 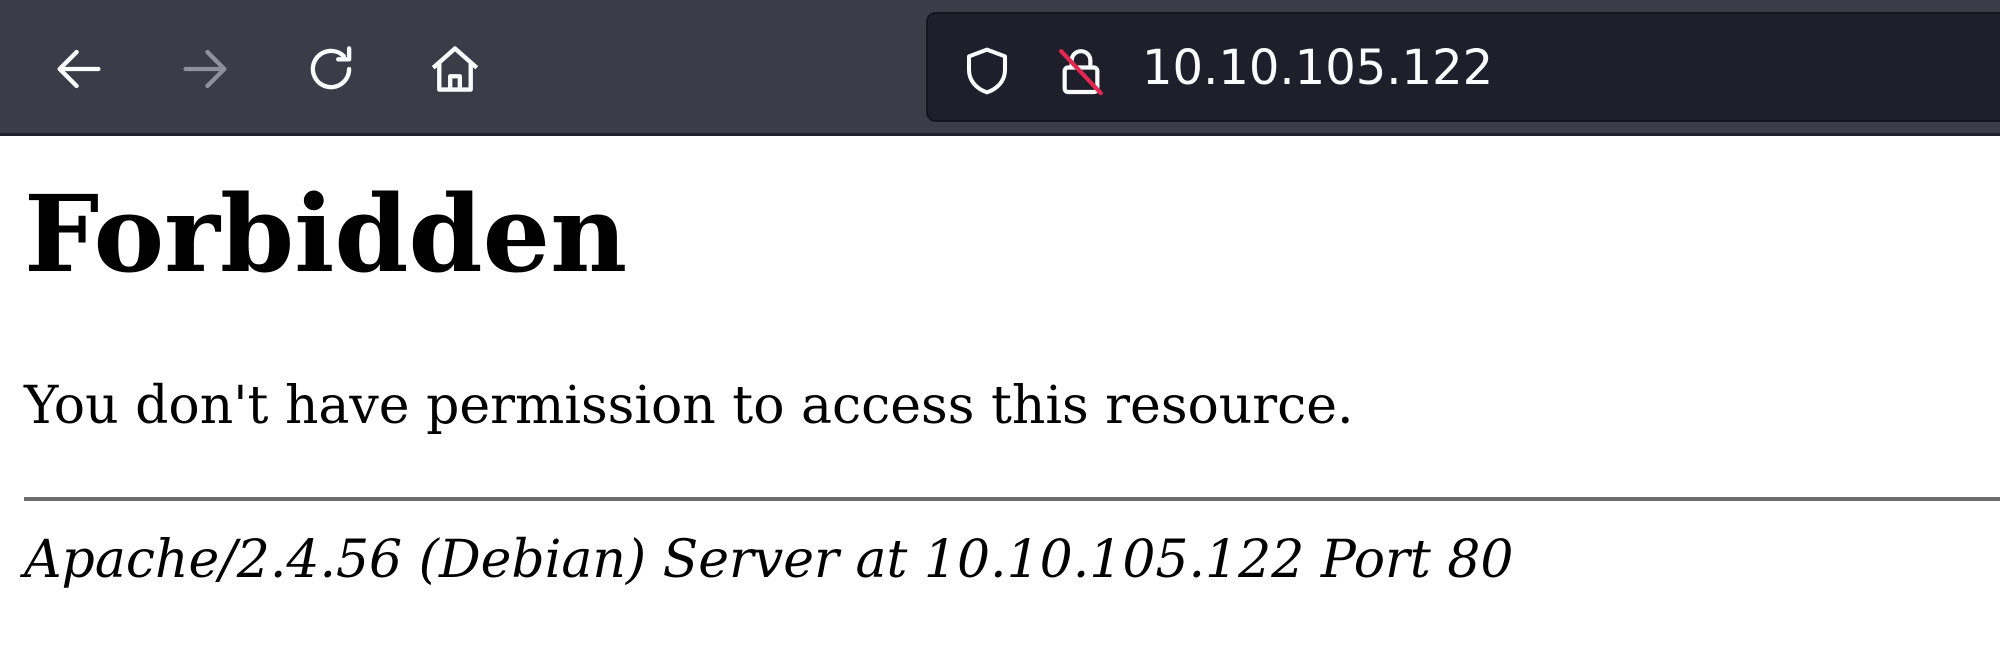 I want to click on page-title: Forbidden, so click(x=326, y=233).